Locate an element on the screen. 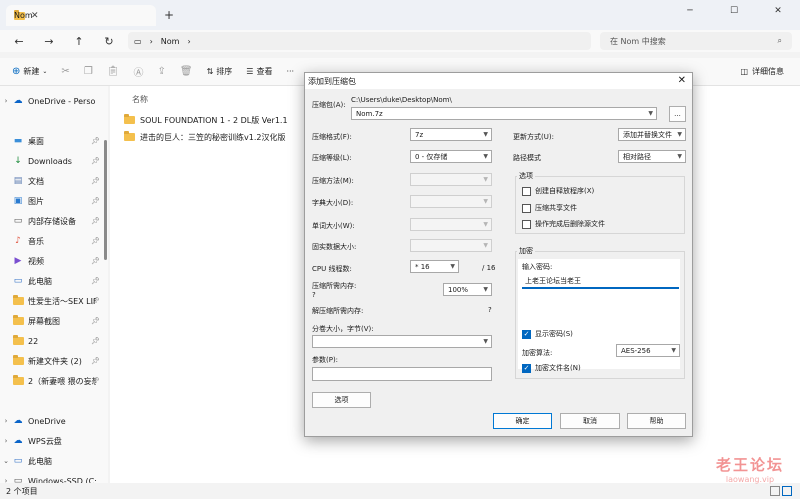 The width and height of the screenshot is (800, 499). encryption-group-title: 加密 is located at coordinates (526, 251).